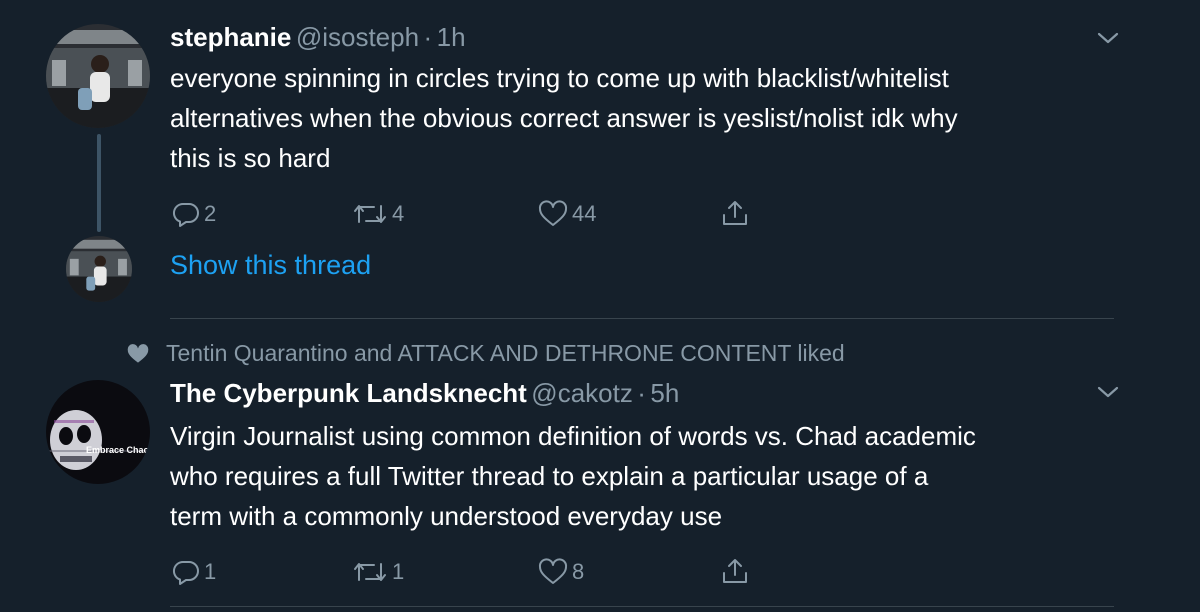 This screenshot has width=1200, height=612. I want to click on avatar-skull-image: Embrace Chaos, so click(98, 432).